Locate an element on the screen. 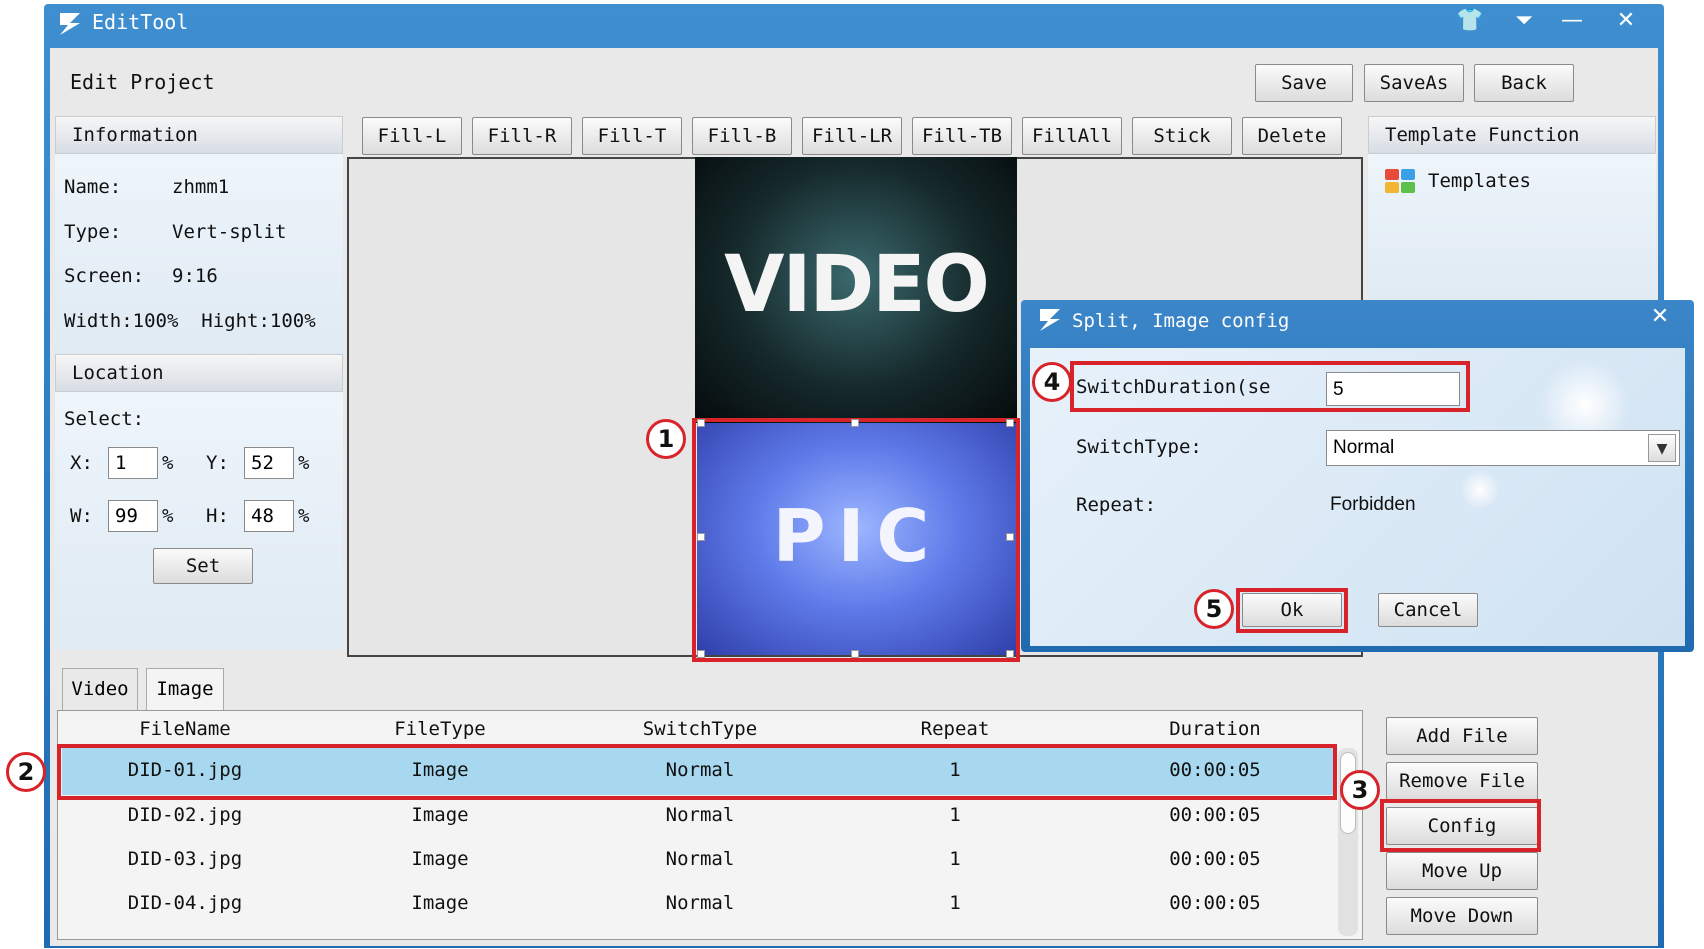  step-marker-3: 3 is located at coordinates (1360, 790).